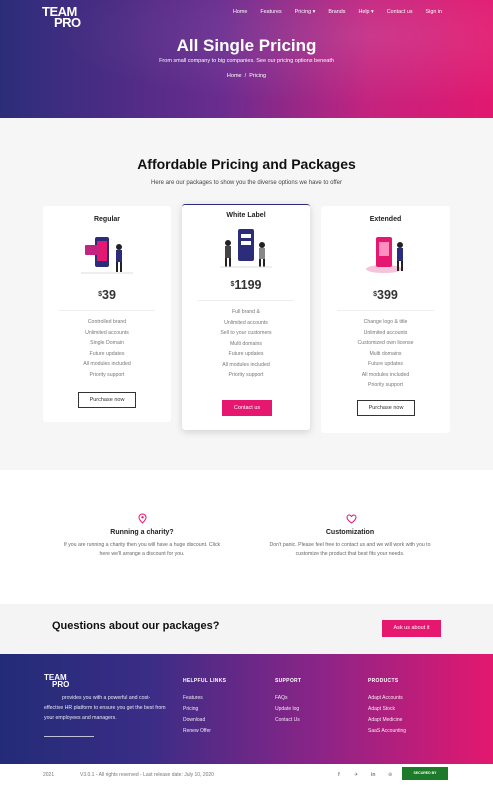 Image resolution: width=493 pixels, height=786 pixels. Describe the element at coordinates (107, 343) in the screenshot. I see `list-item: Single Domain` at that location.